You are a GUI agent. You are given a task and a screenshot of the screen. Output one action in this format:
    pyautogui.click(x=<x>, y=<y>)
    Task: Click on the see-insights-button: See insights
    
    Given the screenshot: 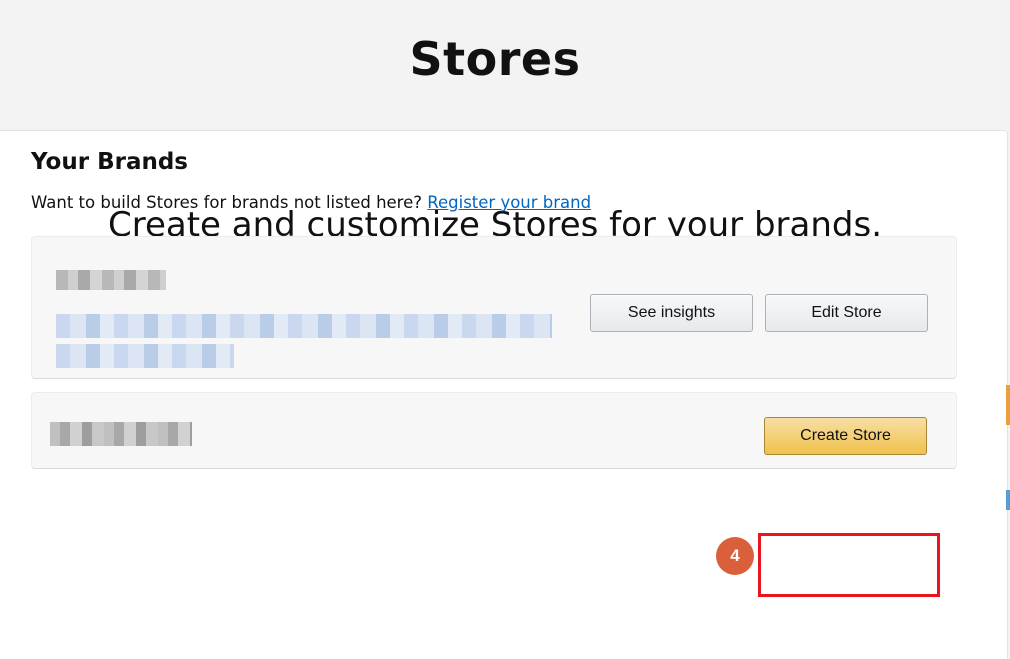 What is the action you would take?
    pyautogui.click(x=671, y=313)
    